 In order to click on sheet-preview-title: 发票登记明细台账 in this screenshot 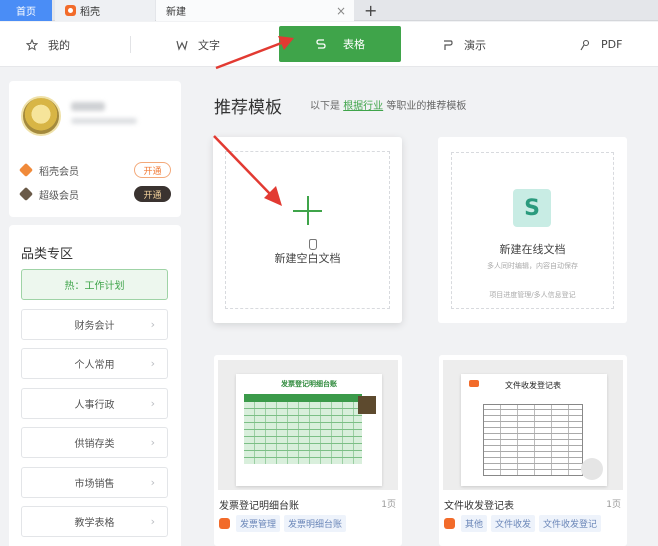, I will do `click(309, 384)`.